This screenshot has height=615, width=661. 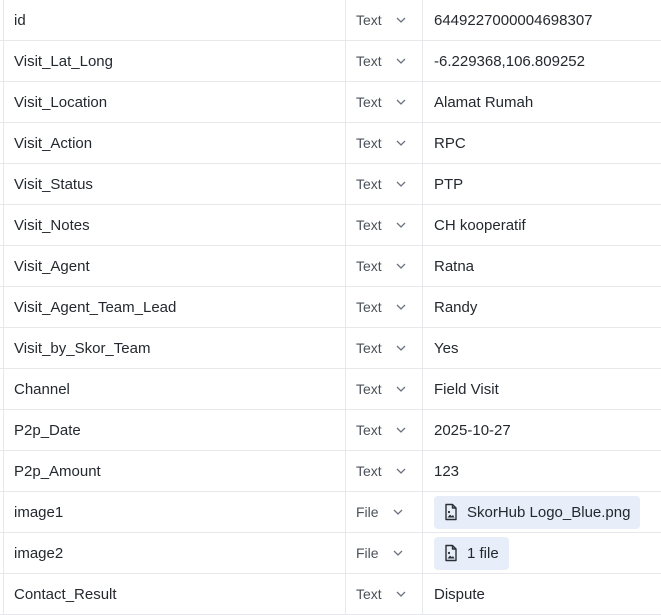 I want to click on field-name: Visit_Action, so click(x=175, y=143).